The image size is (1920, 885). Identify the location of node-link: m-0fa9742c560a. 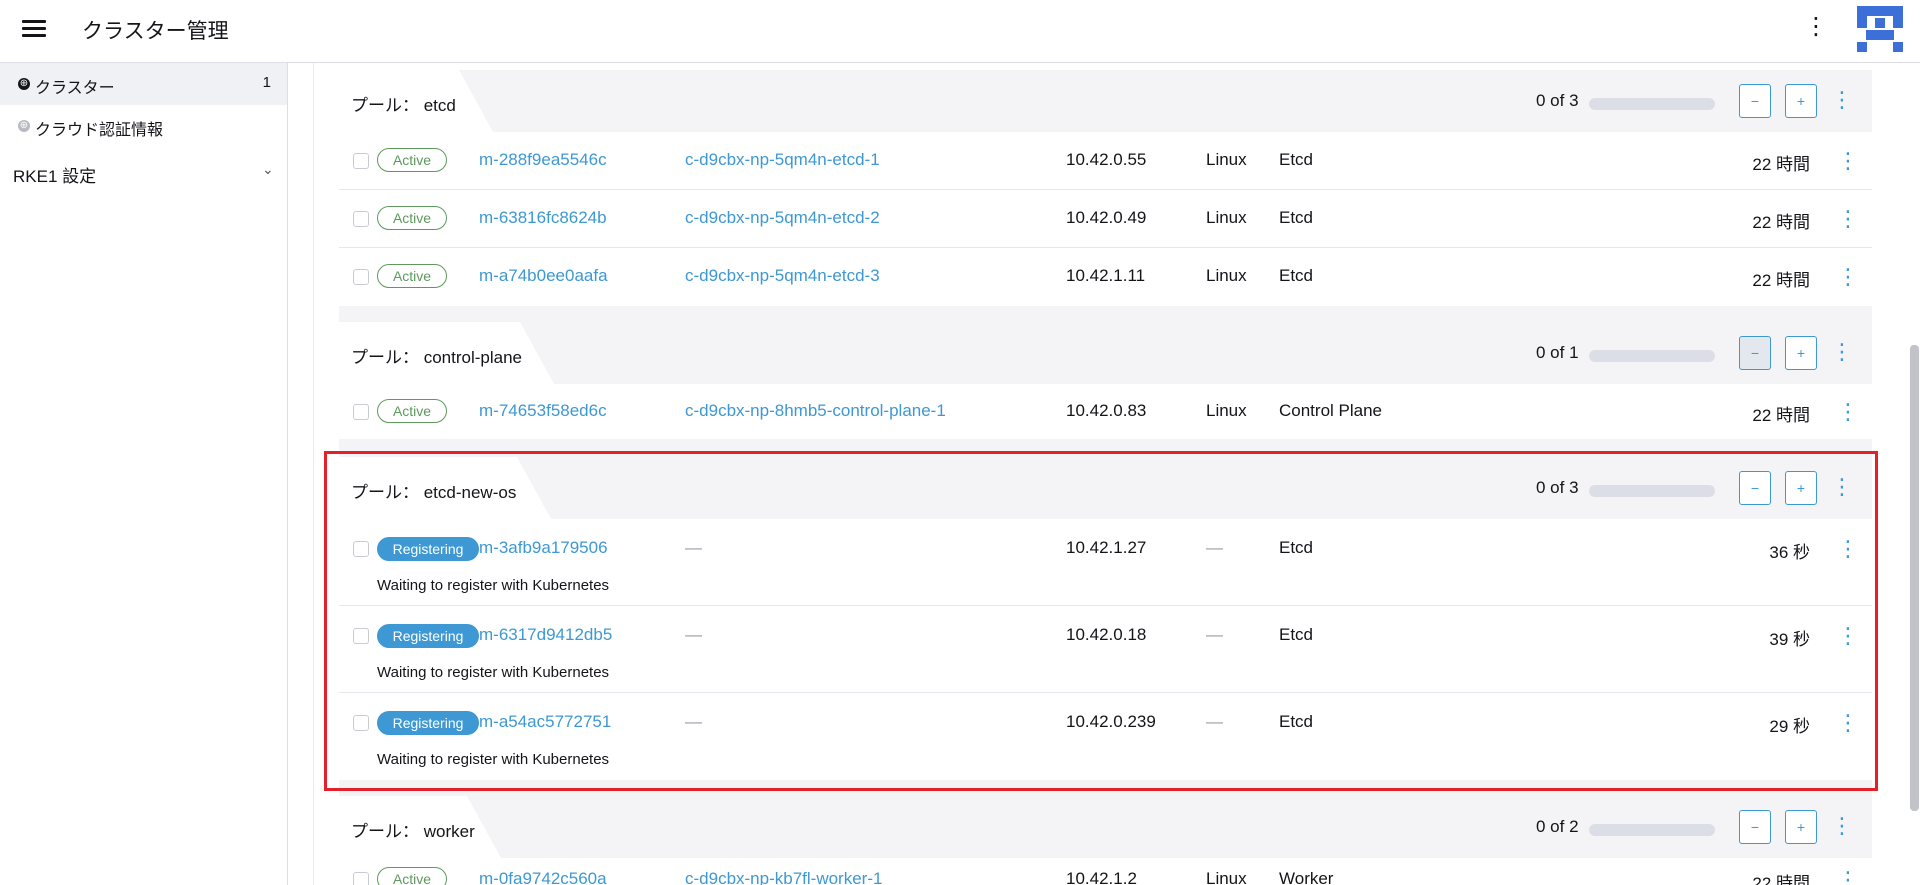
(543, 877).